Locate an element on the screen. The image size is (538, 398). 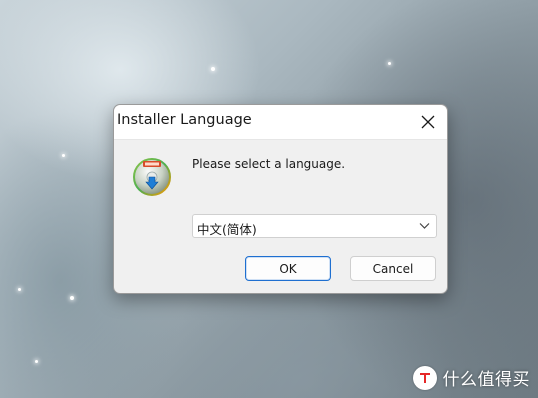
installer-icon is located at coordinates (152, 176).